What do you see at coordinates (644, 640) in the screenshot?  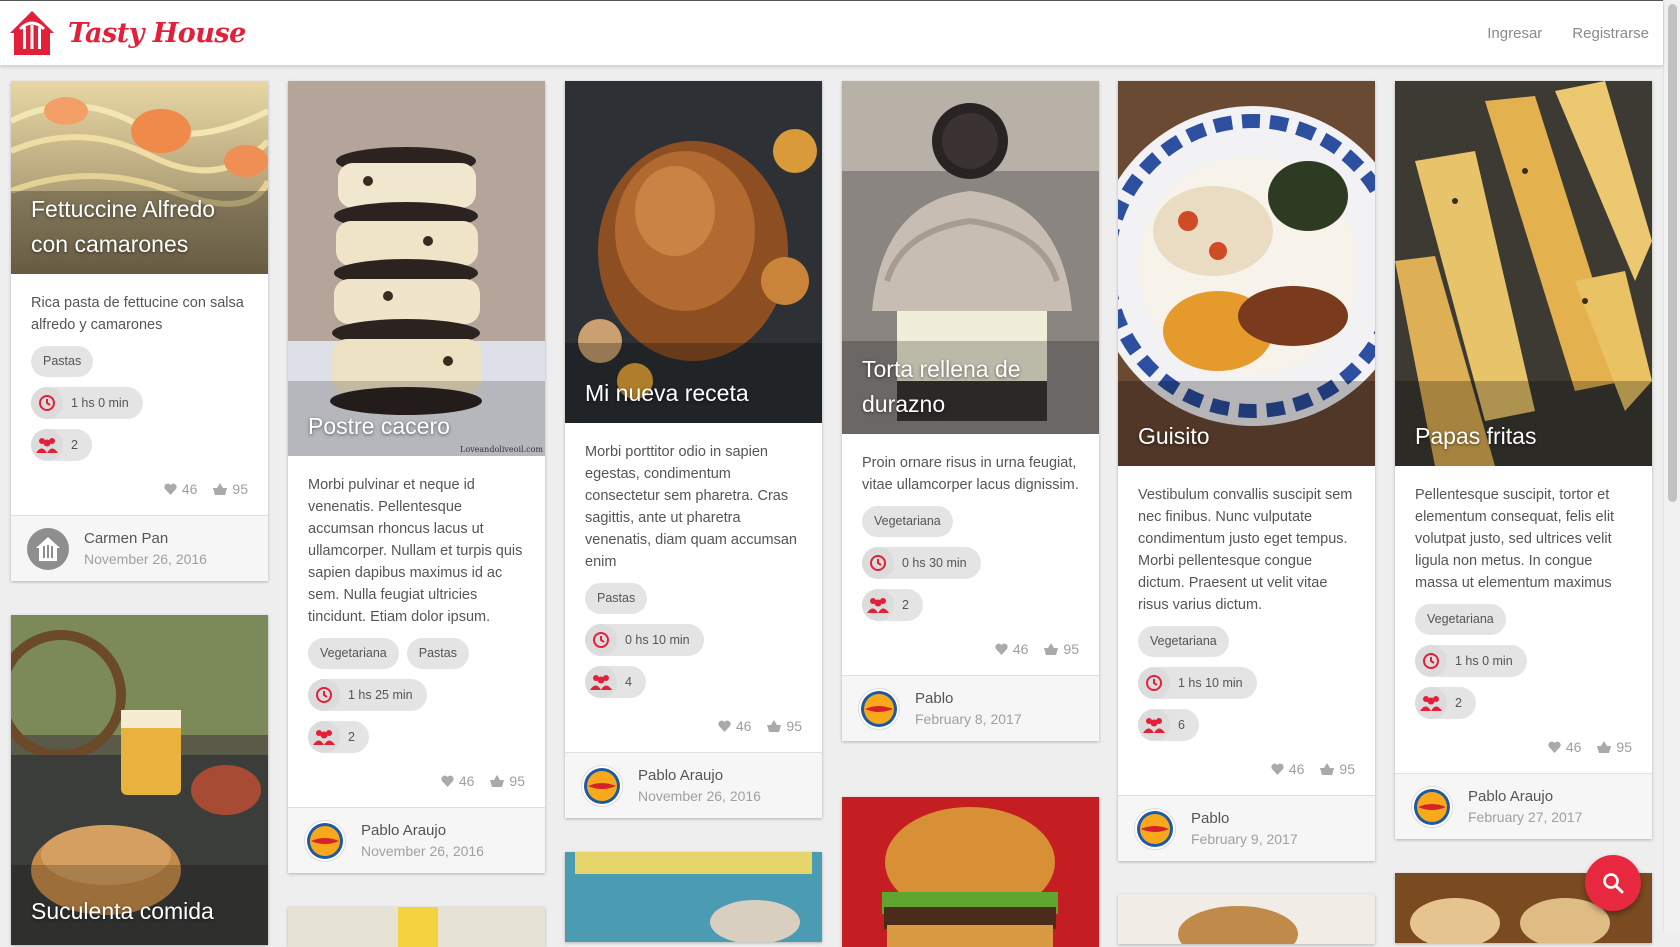 I see `time-chip: 0 hs 10 min` at bounding box center [644, 640].